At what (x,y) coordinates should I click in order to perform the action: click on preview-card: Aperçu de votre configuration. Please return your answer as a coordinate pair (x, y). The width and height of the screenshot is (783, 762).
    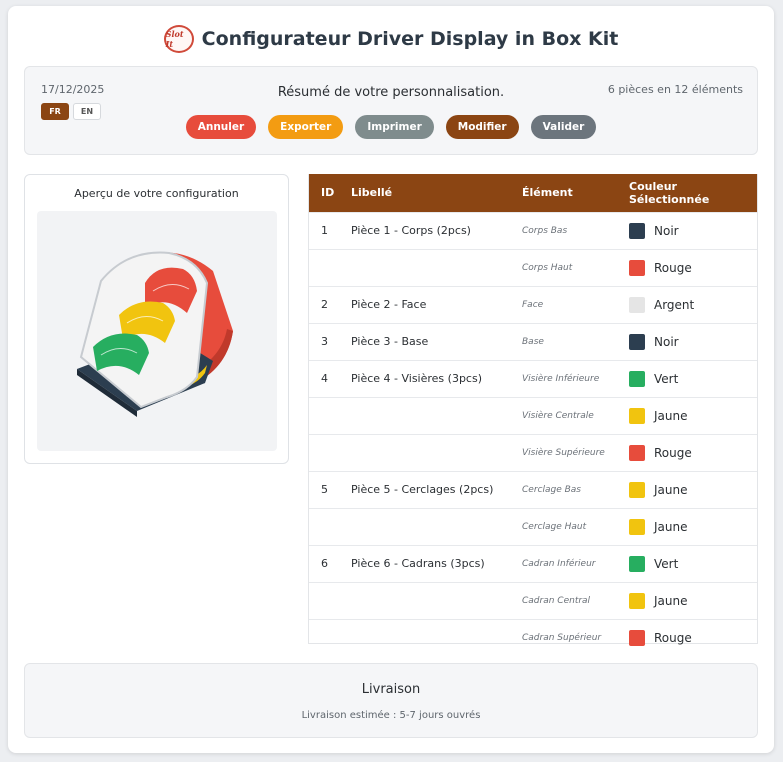
    Looking at the image, I should click on (156, 319).